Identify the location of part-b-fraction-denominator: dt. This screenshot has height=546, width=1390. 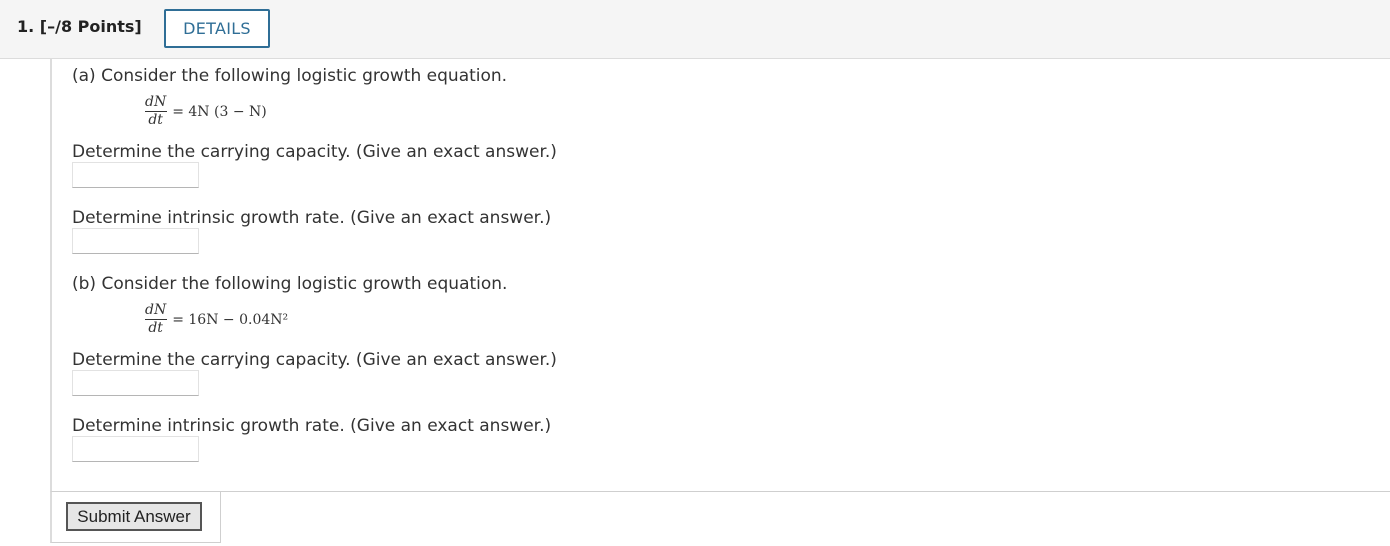
(155, 328).